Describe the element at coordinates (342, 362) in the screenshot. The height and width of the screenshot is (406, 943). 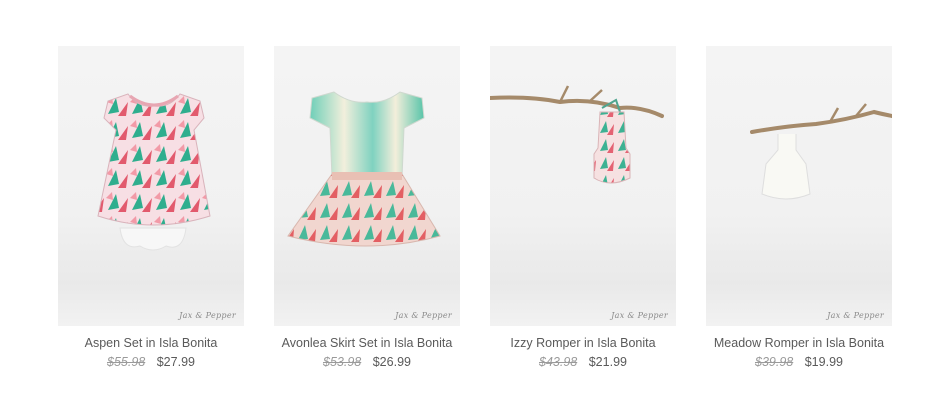
I see `original-price: $53.98` at that location.